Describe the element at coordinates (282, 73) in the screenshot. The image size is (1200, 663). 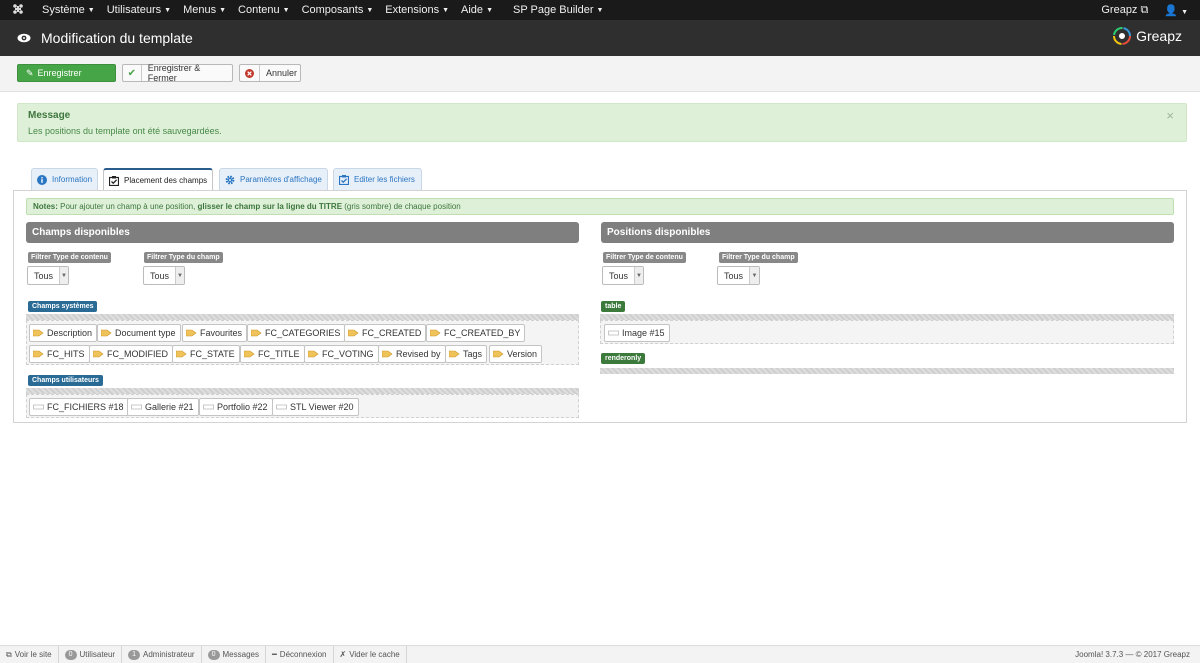
I see `cancel-label: Annuler` at that location.